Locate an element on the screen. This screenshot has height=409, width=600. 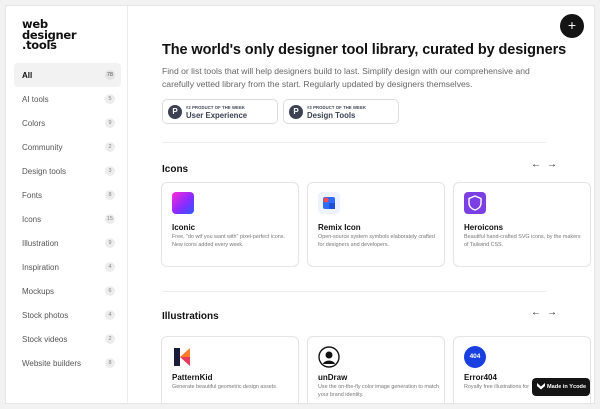
patternkid-logo-icon is located at coordinates (183, 357).